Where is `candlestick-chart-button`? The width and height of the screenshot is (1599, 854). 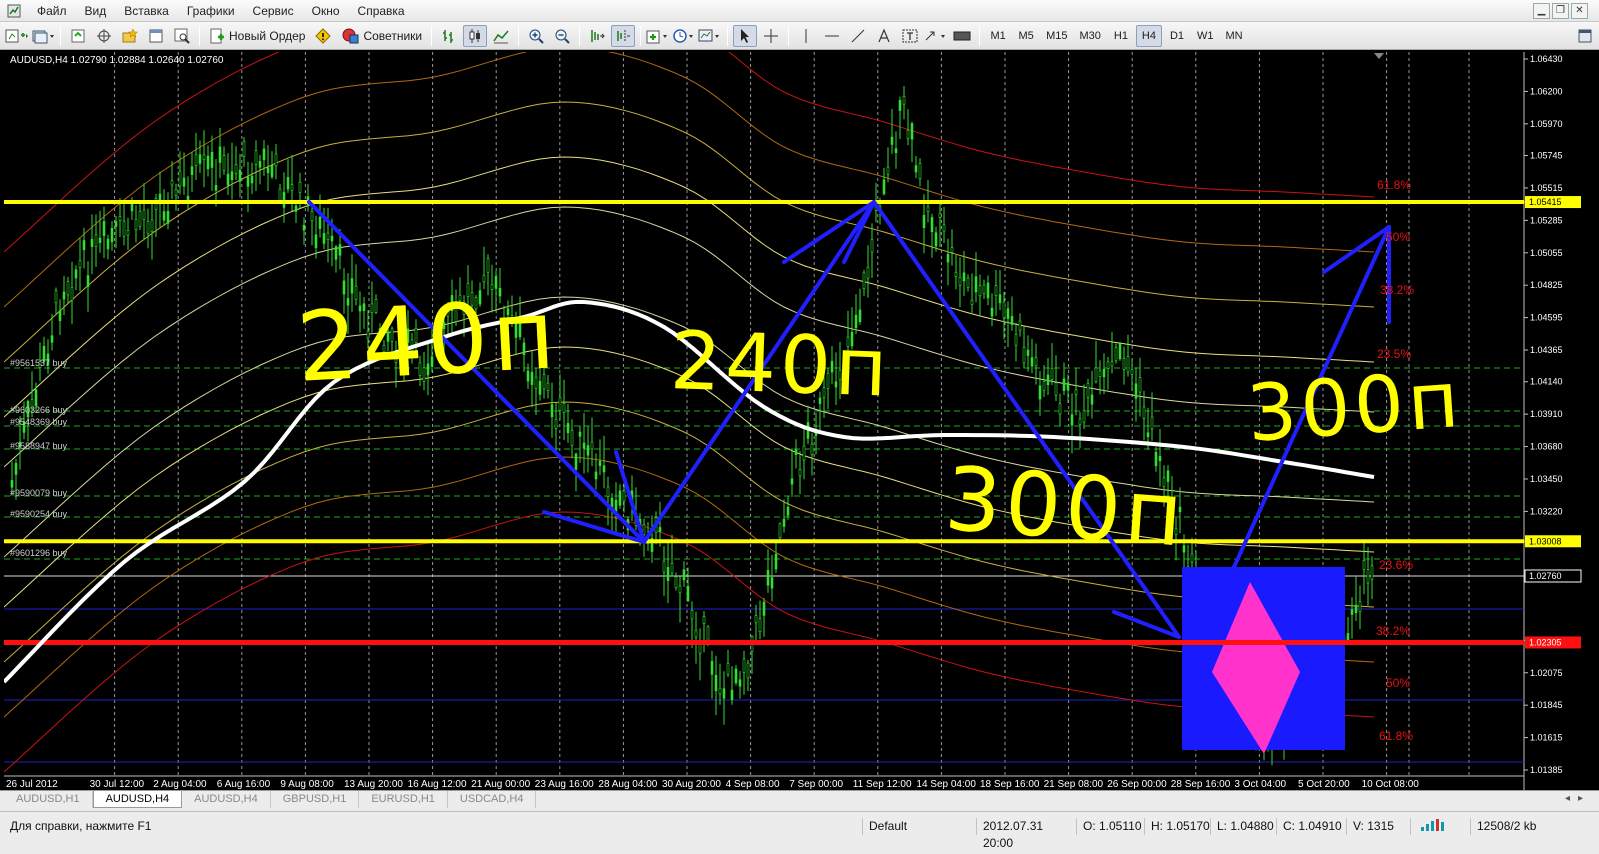
candlestick-chart-button is located at coordinates (475, 35).